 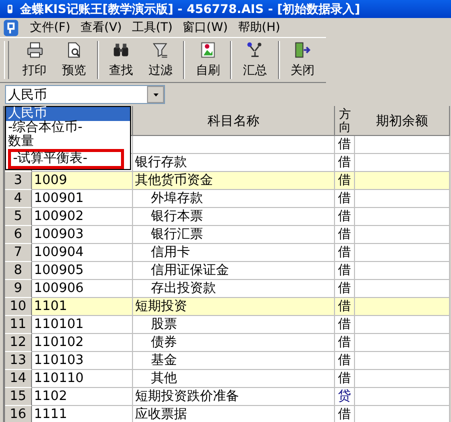 What do you see at coordinates (234, 397) in the screenshot?
I see `table-cell: 短期投资跌价准备` at bounding box center [234, 397].